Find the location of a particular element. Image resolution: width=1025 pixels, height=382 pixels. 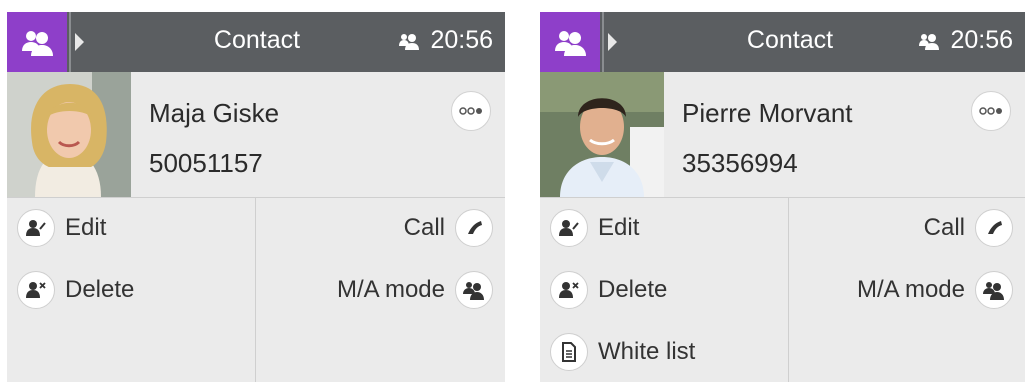

contact-number: 50051157 is located at coordinates (206, 163).